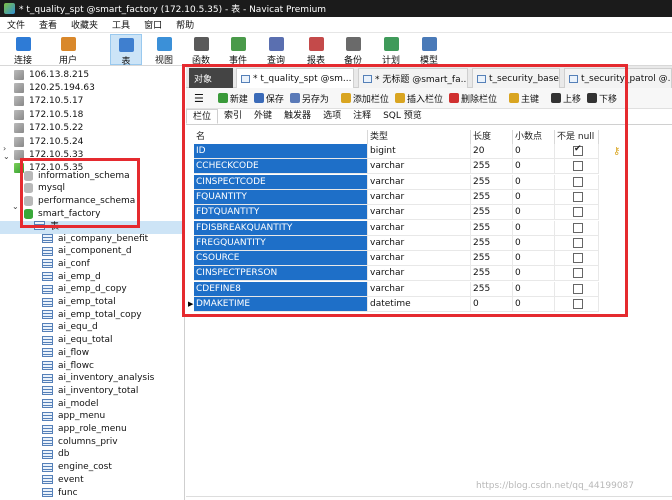 Image resolution: width=672 pixels, height=500 pixels. Describe the element at coordinates (80, 441) in the screenshot. I see `table-columns-priv: columns_priv` at that location.